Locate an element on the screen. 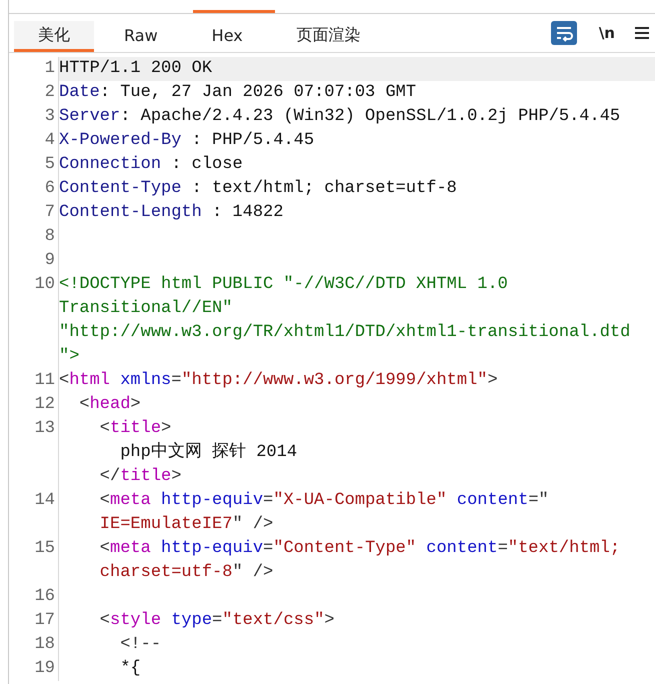  code-line: <title> is located at coordinates (135, 428).